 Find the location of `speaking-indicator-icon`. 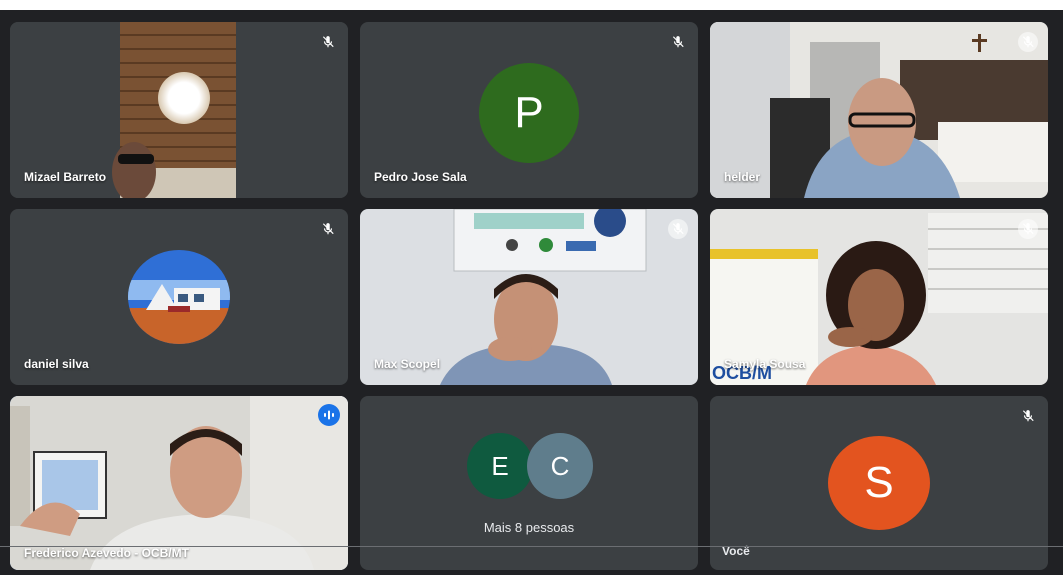

speaking-indicator-icon is located at coordinates (329, 415).